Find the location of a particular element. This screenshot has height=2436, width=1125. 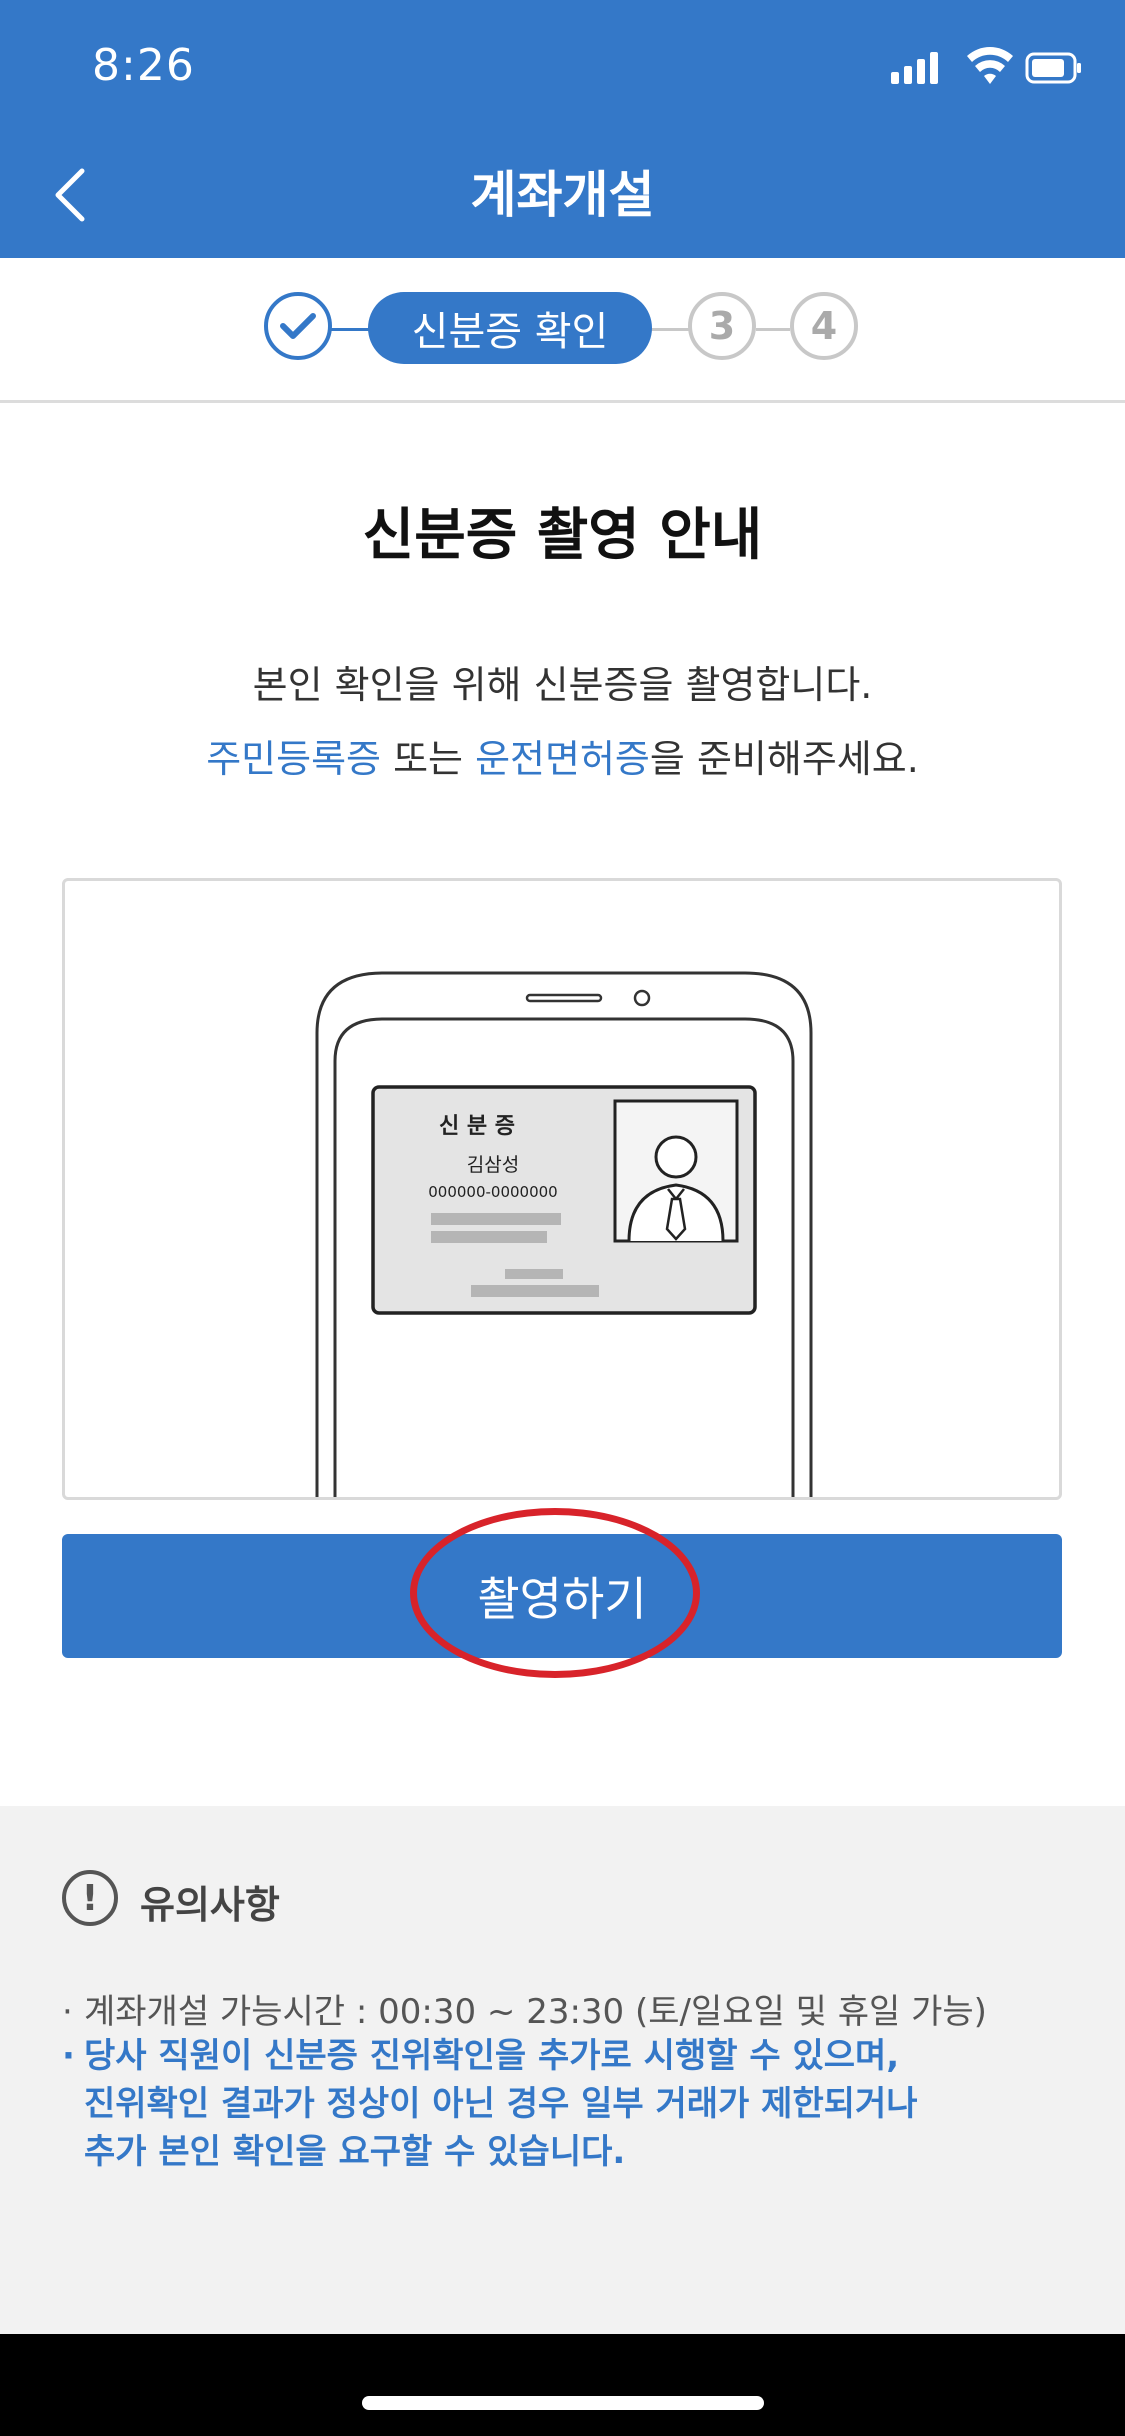

battery-icon is located at coordinates (1053, 68).